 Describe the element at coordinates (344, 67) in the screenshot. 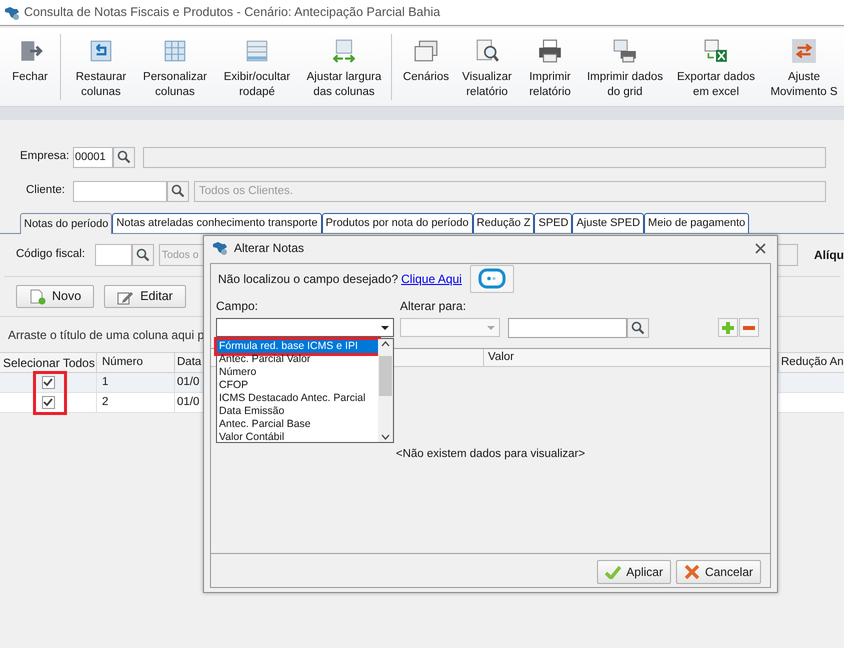

I see `toolbar-button: Ajustar largura das colunas` at that location.